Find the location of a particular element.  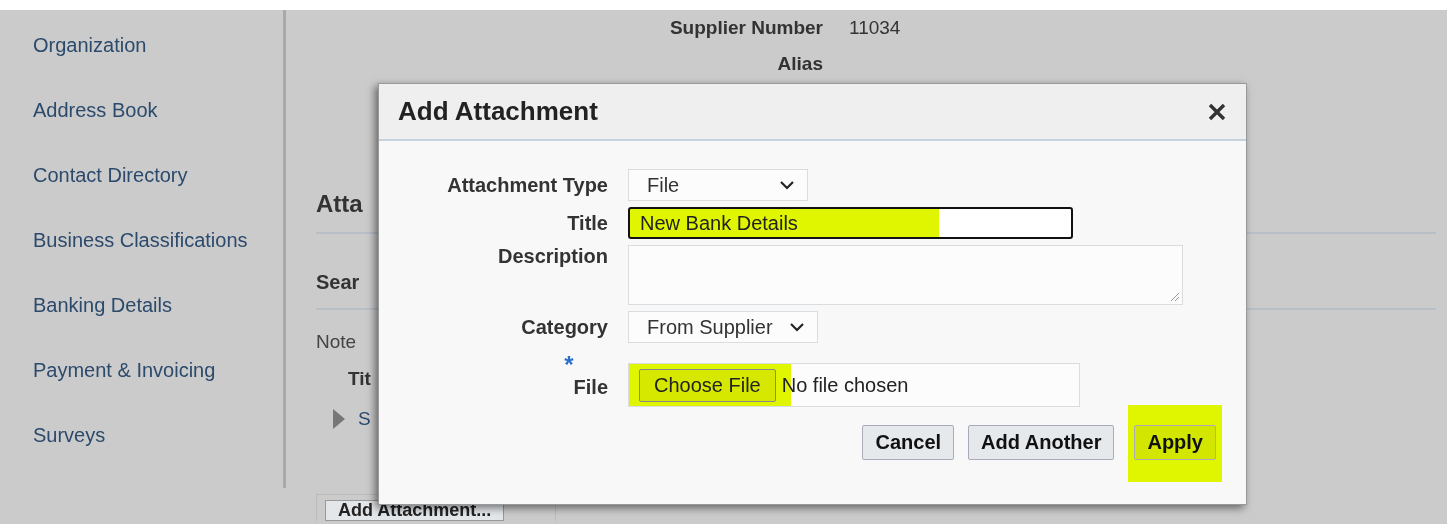

sidebar-link: Surveys is located at coordinates (141, 435).